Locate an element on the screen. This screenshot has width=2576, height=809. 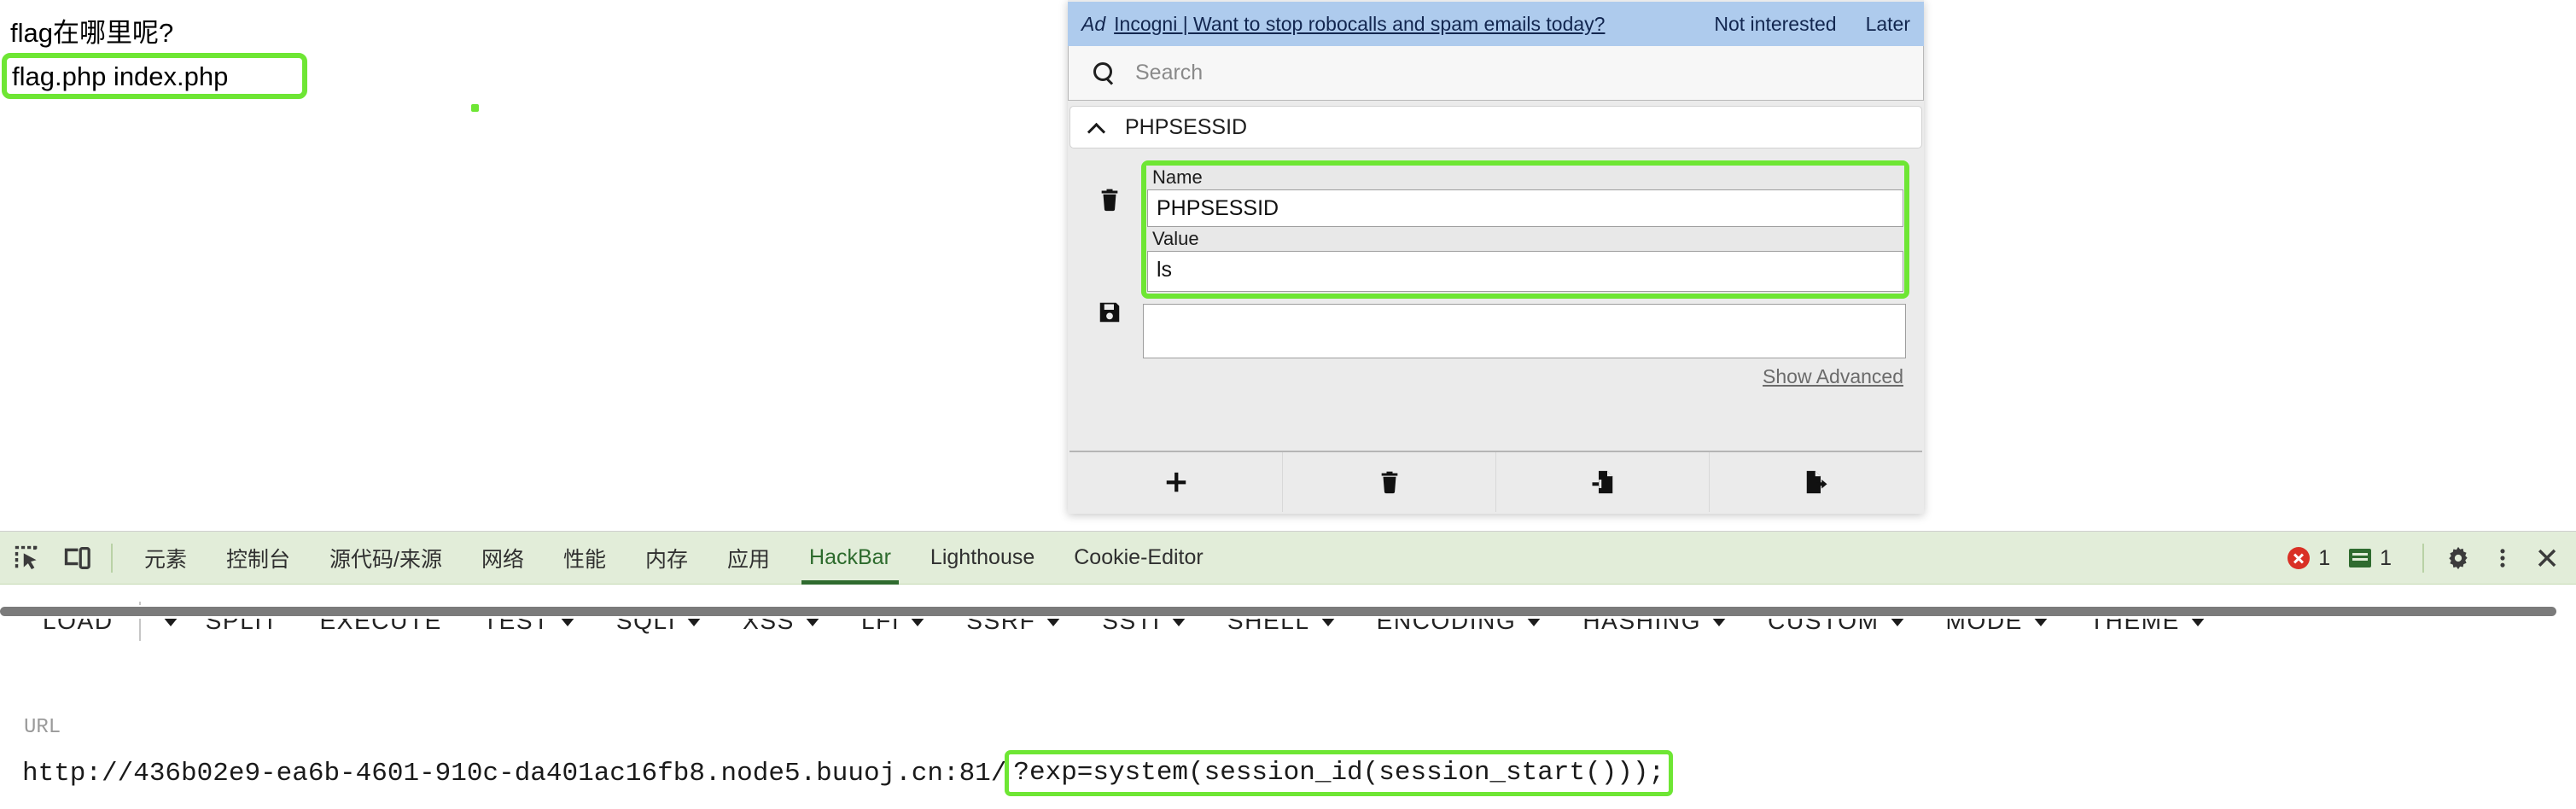
tab-cookie-editor: Cookie-Editor is located at coordinates (1138, 558).